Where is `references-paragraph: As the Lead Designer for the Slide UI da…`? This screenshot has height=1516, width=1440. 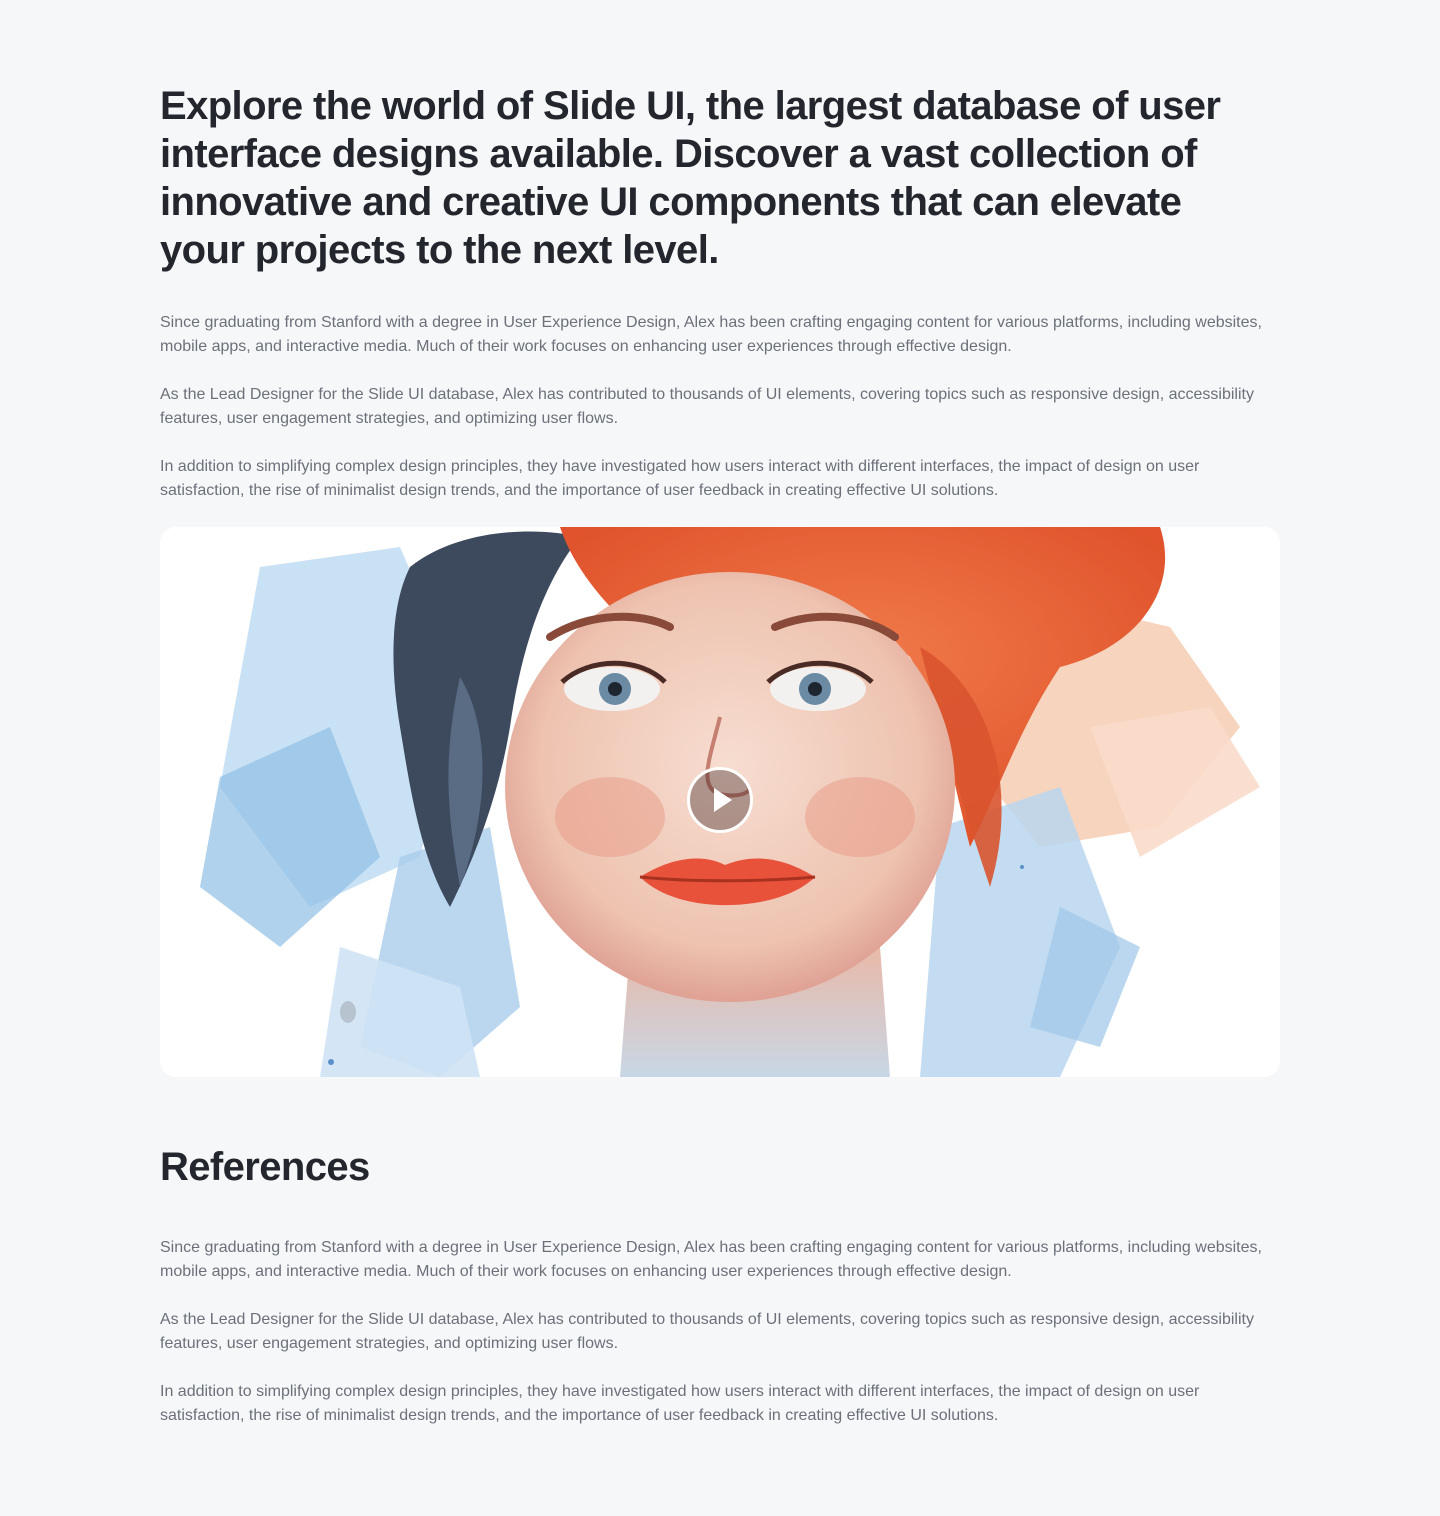
references-paragraph: As the Lead Designer for the Slide UI da… is located at coordinates (707, 1331).